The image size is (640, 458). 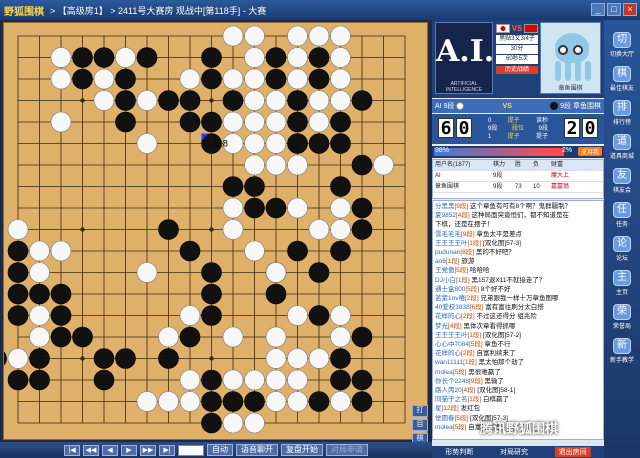 I want to click on first-move-button: |◀, so click(x=72, y=450).